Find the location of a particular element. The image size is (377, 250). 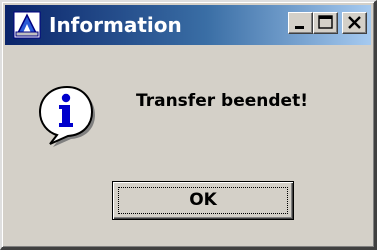

window-title: Information is located at coordinates (115, 25).